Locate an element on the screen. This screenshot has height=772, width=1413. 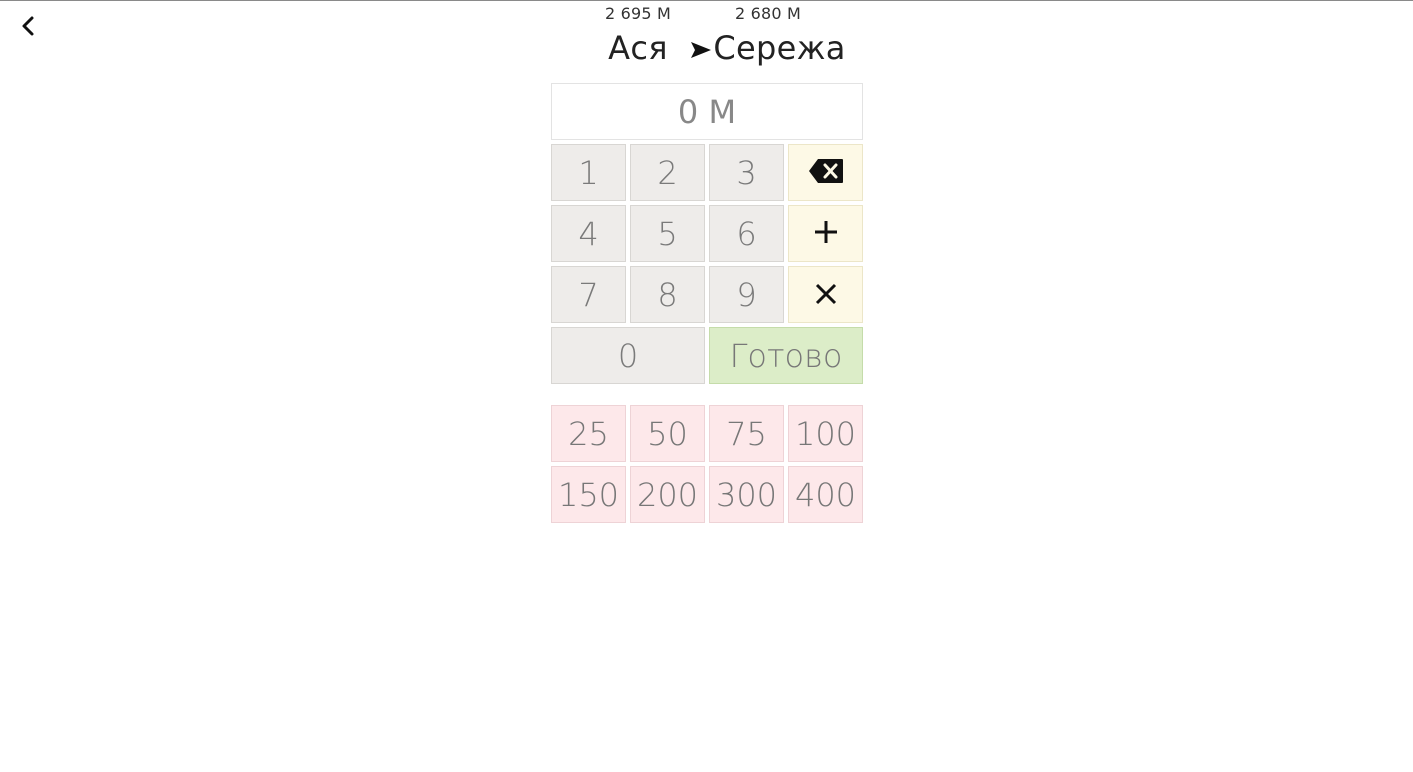
amount-display: 0 М is located at coordinates (707, 111).